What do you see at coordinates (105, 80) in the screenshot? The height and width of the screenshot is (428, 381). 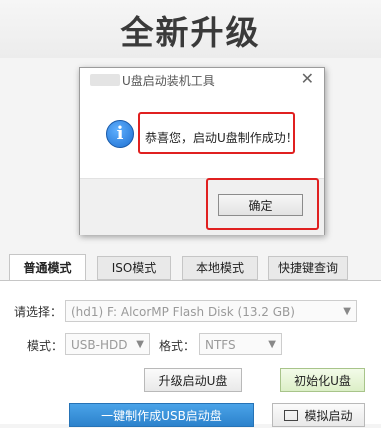 I see `blurred-app-name` at bounding box center [105, 80].